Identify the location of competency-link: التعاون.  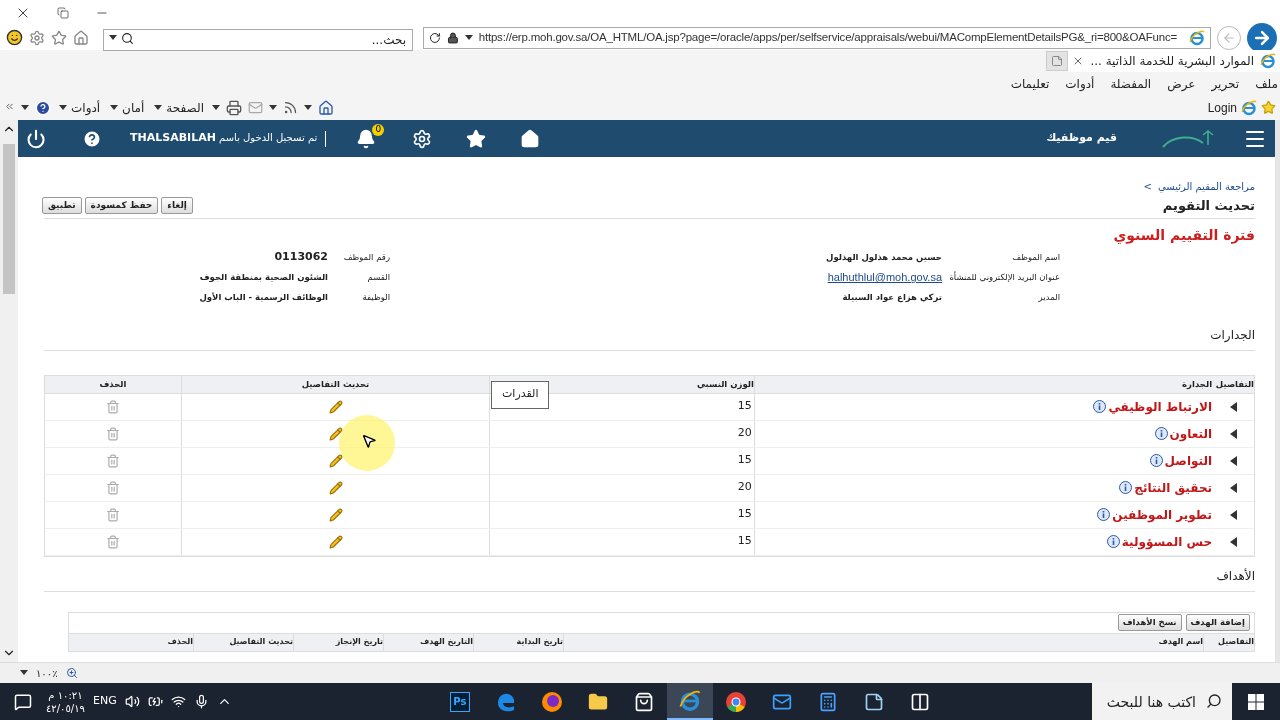
(1191, 433).